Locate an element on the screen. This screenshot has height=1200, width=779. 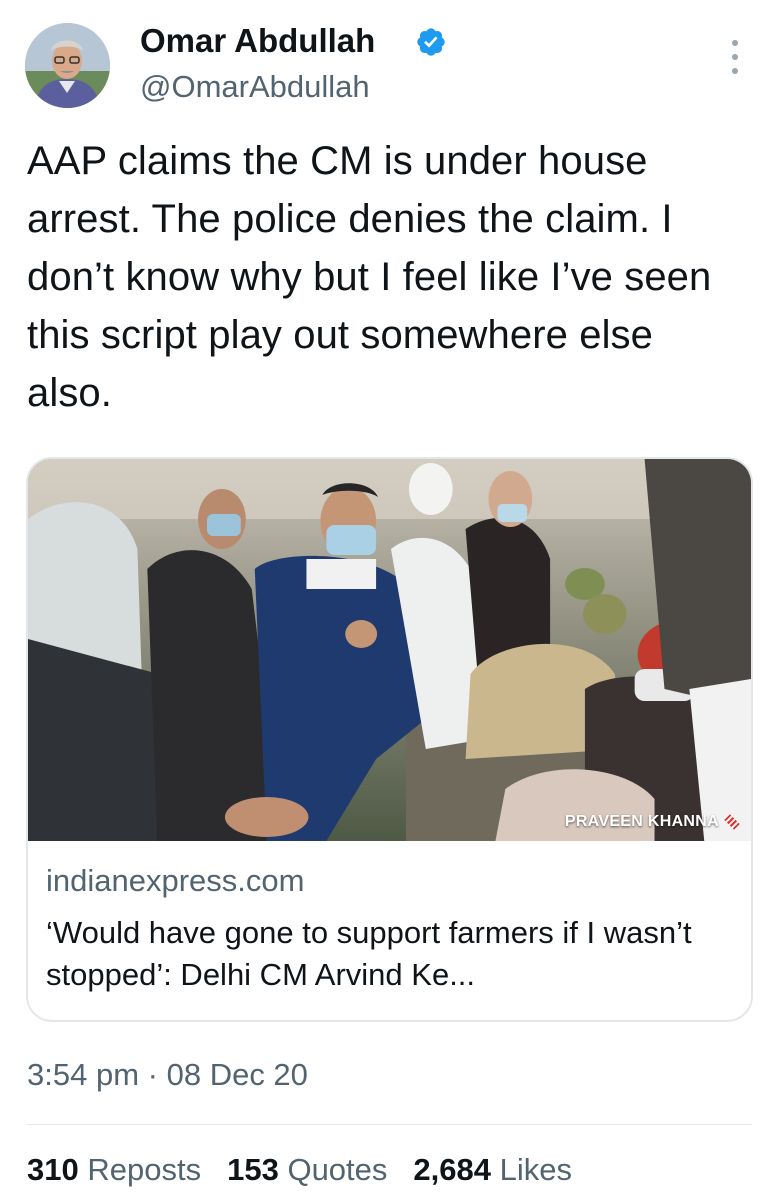
tweet-date: 08 Dec 20 is located at coordinates (237, 1074).